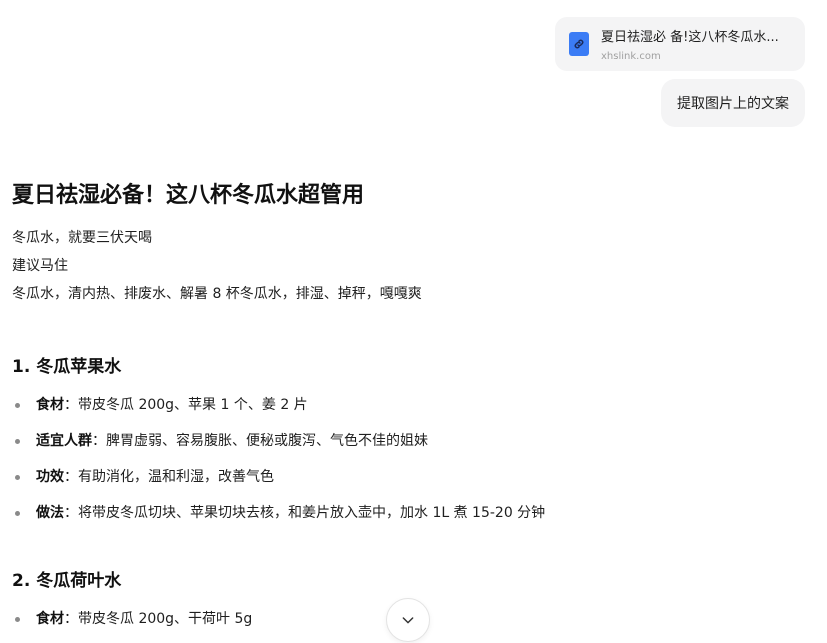  I want to click on shared-link-card: 夏日祛湿必 备!这八杯冬瓜水... xhslink.com, so click(680, 44).